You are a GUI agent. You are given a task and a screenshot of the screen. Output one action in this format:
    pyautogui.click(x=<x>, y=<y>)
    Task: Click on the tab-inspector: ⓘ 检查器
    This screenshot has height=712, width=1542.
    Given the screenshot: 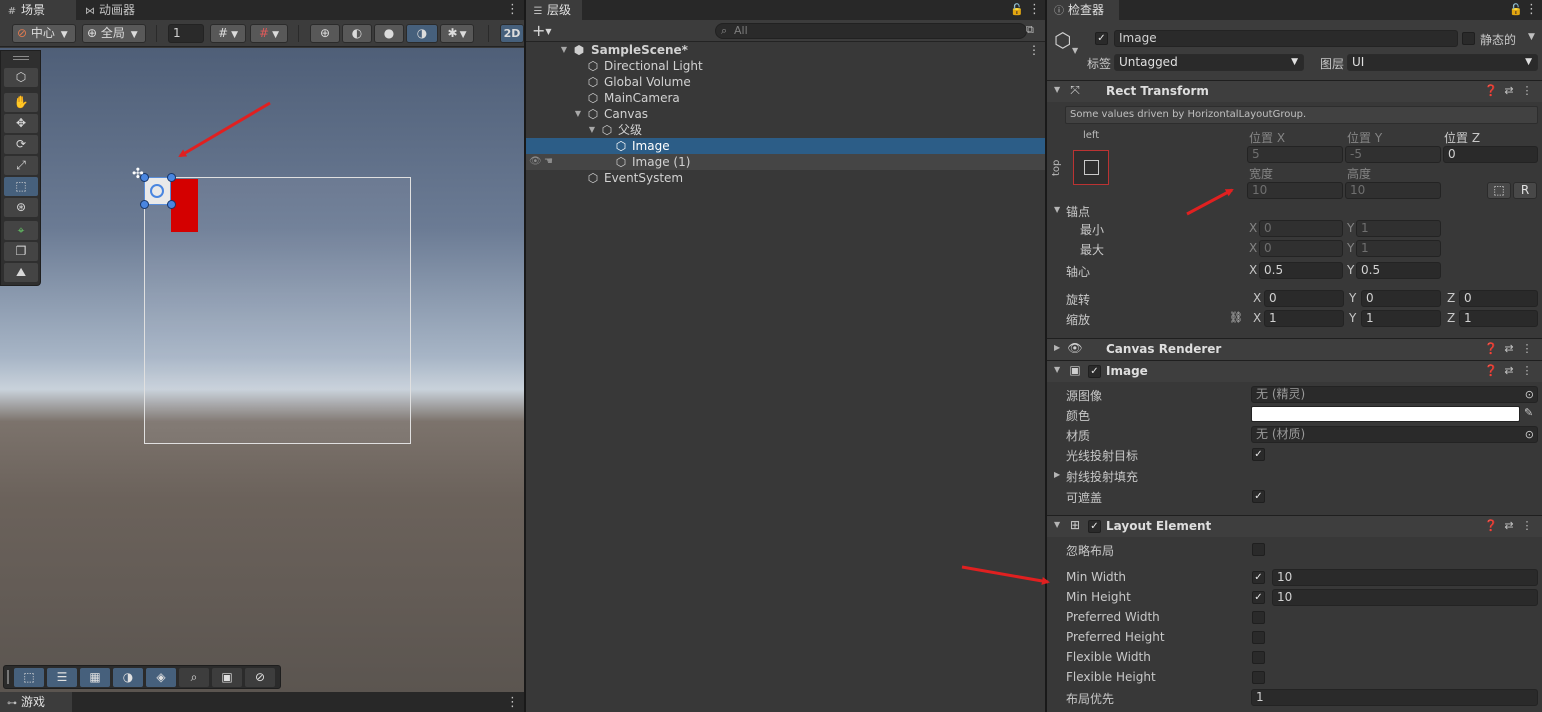 What is the action you would take?
    pyautogui.click(x=1083, y=10)
    